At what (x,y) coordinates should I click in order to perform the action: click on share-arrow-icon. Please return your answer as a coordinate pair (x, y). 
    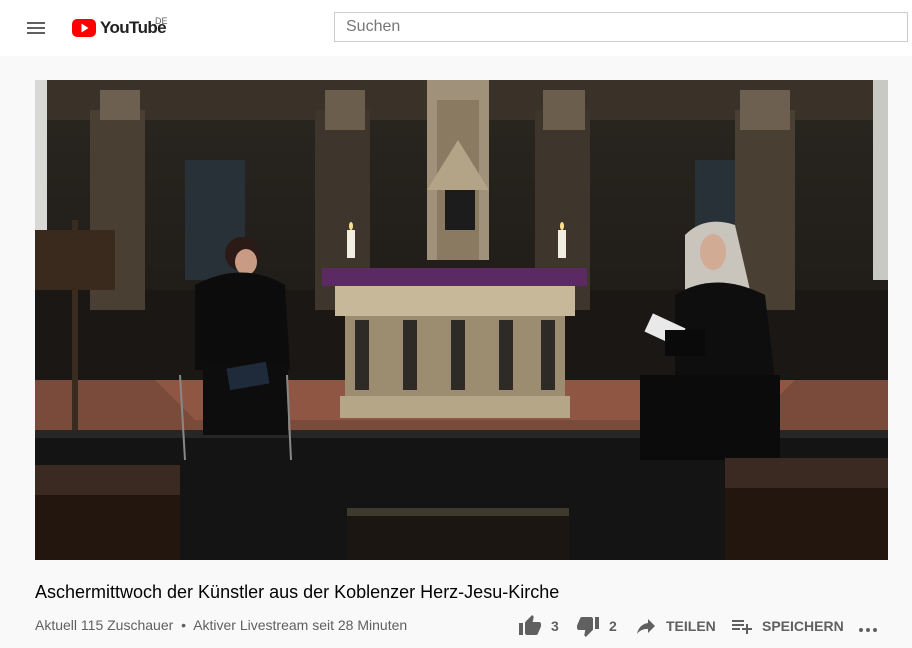
    Looking at the image, I should click on (646, 626).